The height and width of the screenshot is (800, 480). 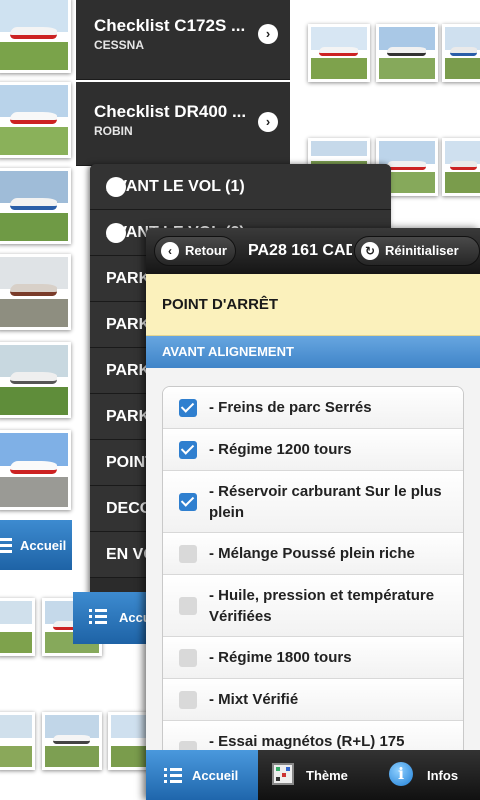 What do you see at coordinates (215, 775) in the screenshot?
I see `tab-accueil-label: Accueil` at bounding box center [215, 775].